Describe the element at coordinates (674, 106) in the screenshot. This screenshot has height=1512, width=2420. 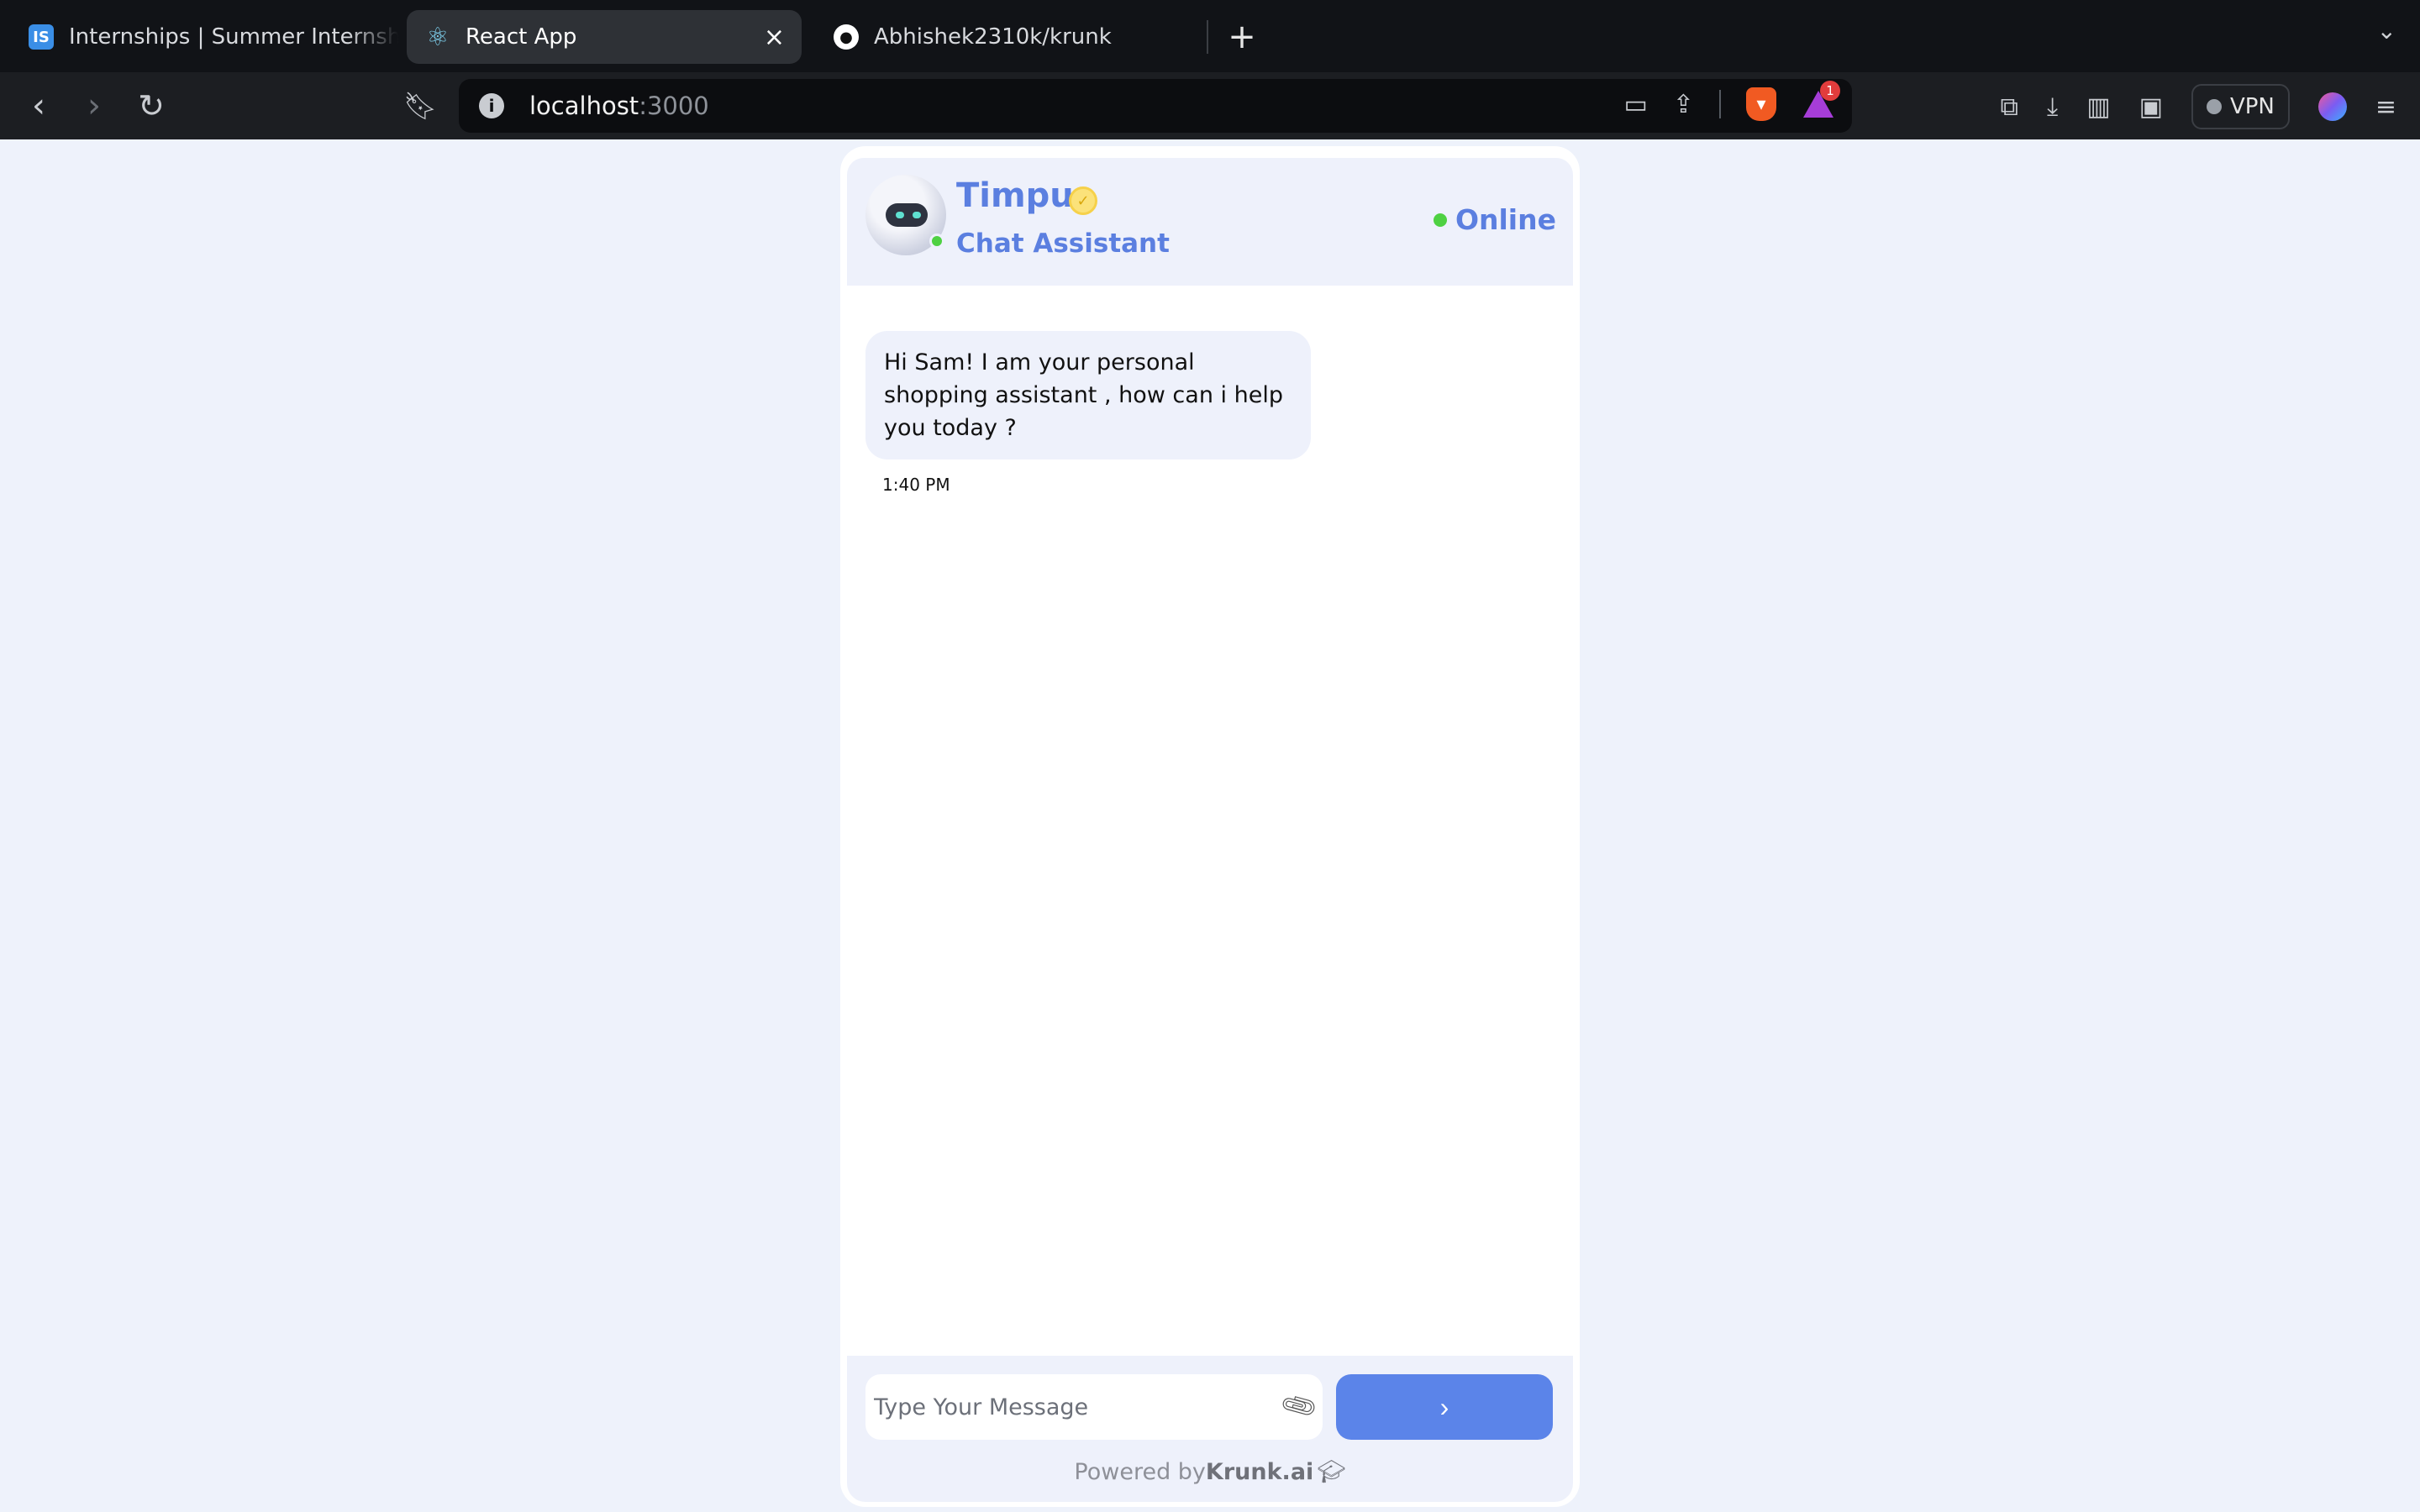
I see `url-port: :3000` at that location.